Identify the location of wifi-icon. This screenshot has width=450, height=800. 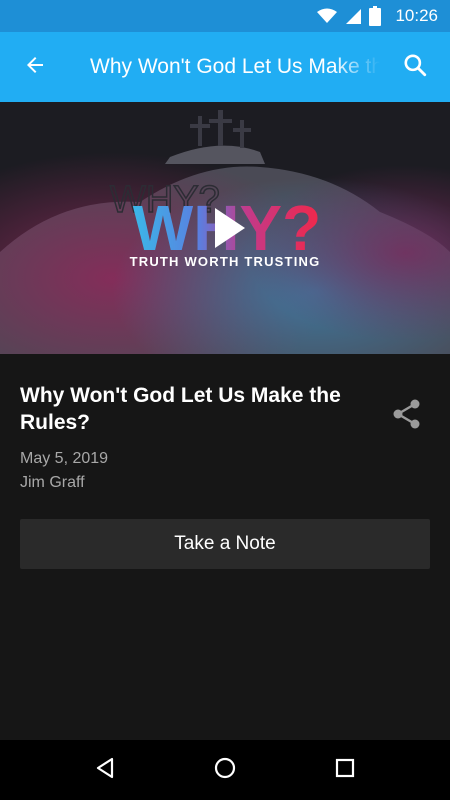
(327, 16).